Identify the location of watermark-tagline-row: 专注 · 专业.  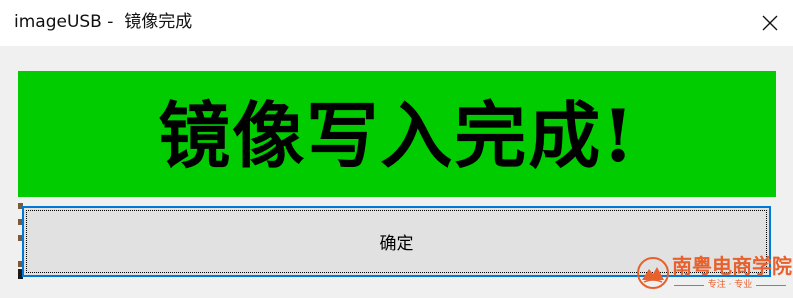
(730, 285).